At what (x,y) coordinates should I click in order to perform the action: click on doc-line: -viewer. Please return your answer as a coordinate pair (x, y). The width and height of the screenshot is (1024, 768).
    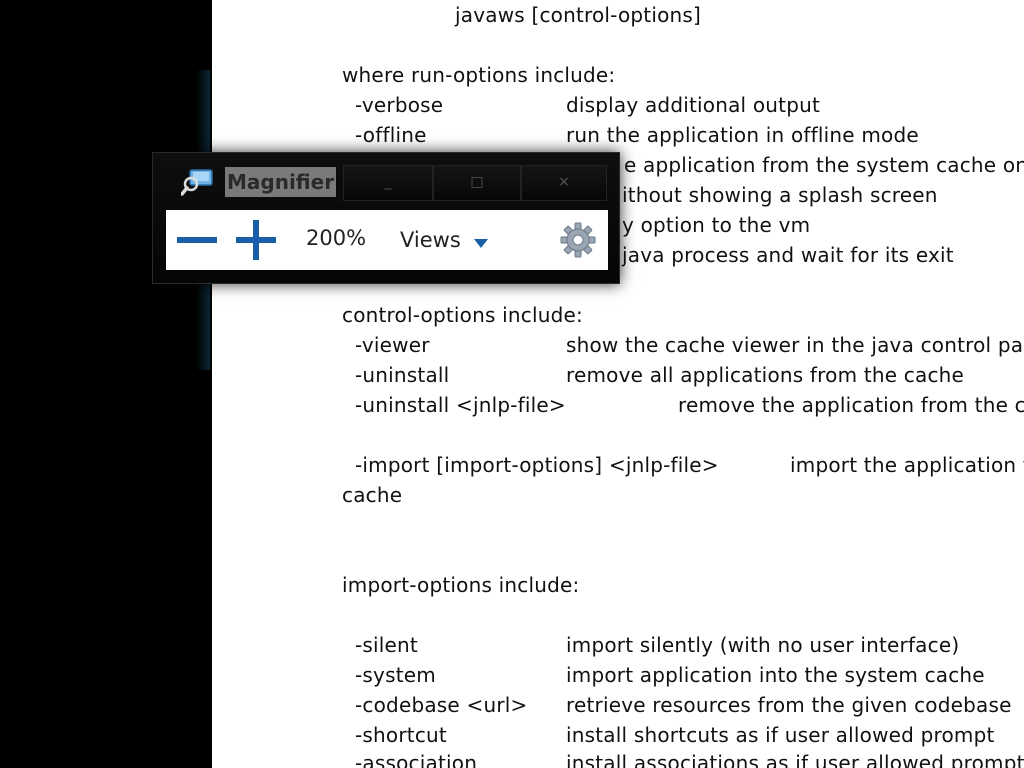
    Looking at the image, I should click on (392, 345).